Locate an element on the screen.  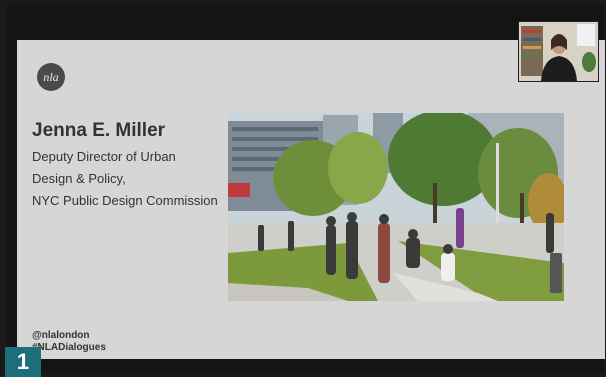
social-handles: @nlalondon #NLADialogues is located at coordinates (69, 342).